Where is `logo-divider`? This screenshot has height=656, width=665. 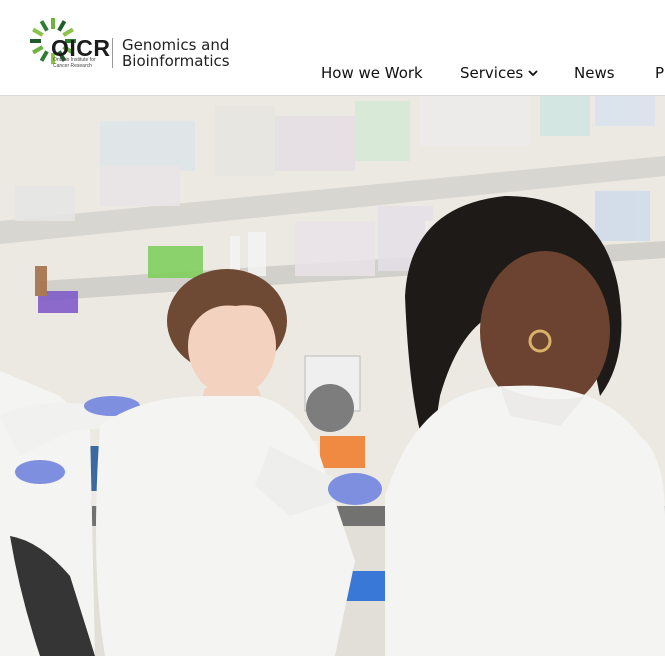 logo-divider is located at coordinates (112, 53).